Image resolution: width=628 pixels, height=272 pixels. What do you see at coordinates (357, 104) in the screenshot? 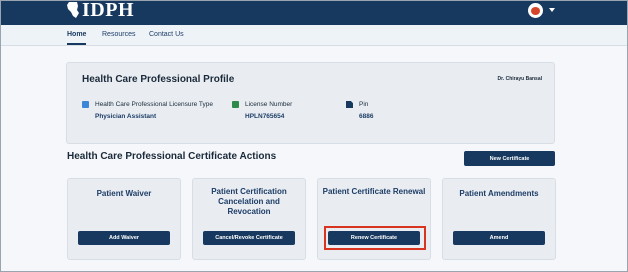
I see `pin-label: Pin` at bounding box center [357, 104].